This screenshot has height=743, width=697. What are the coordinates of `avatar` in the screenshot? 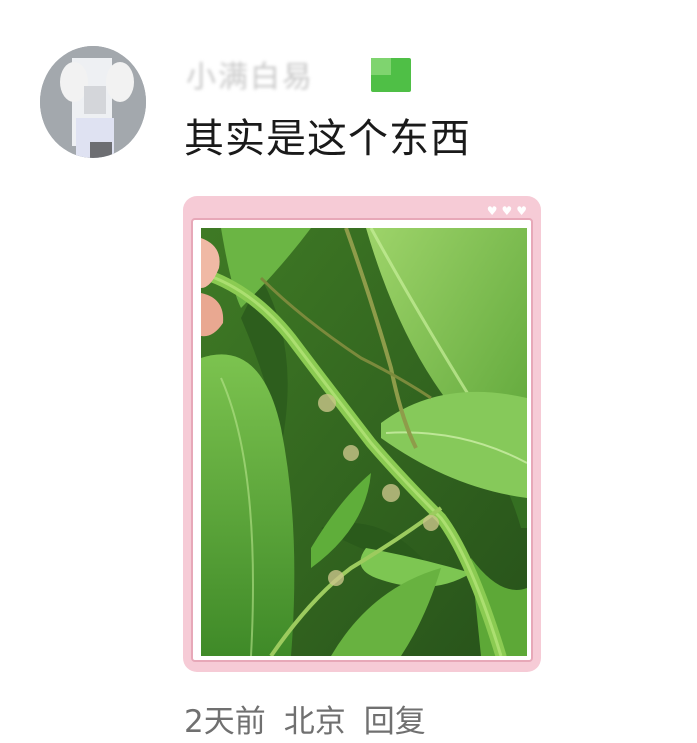 It's located at (93, 102).